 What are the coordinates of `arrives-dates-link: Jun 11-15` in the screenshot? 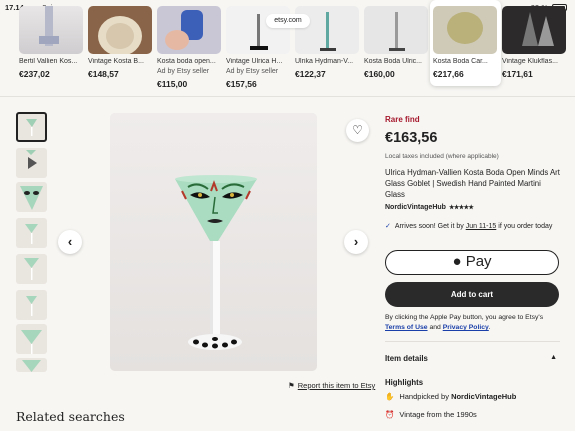 It's located at (481, 226).